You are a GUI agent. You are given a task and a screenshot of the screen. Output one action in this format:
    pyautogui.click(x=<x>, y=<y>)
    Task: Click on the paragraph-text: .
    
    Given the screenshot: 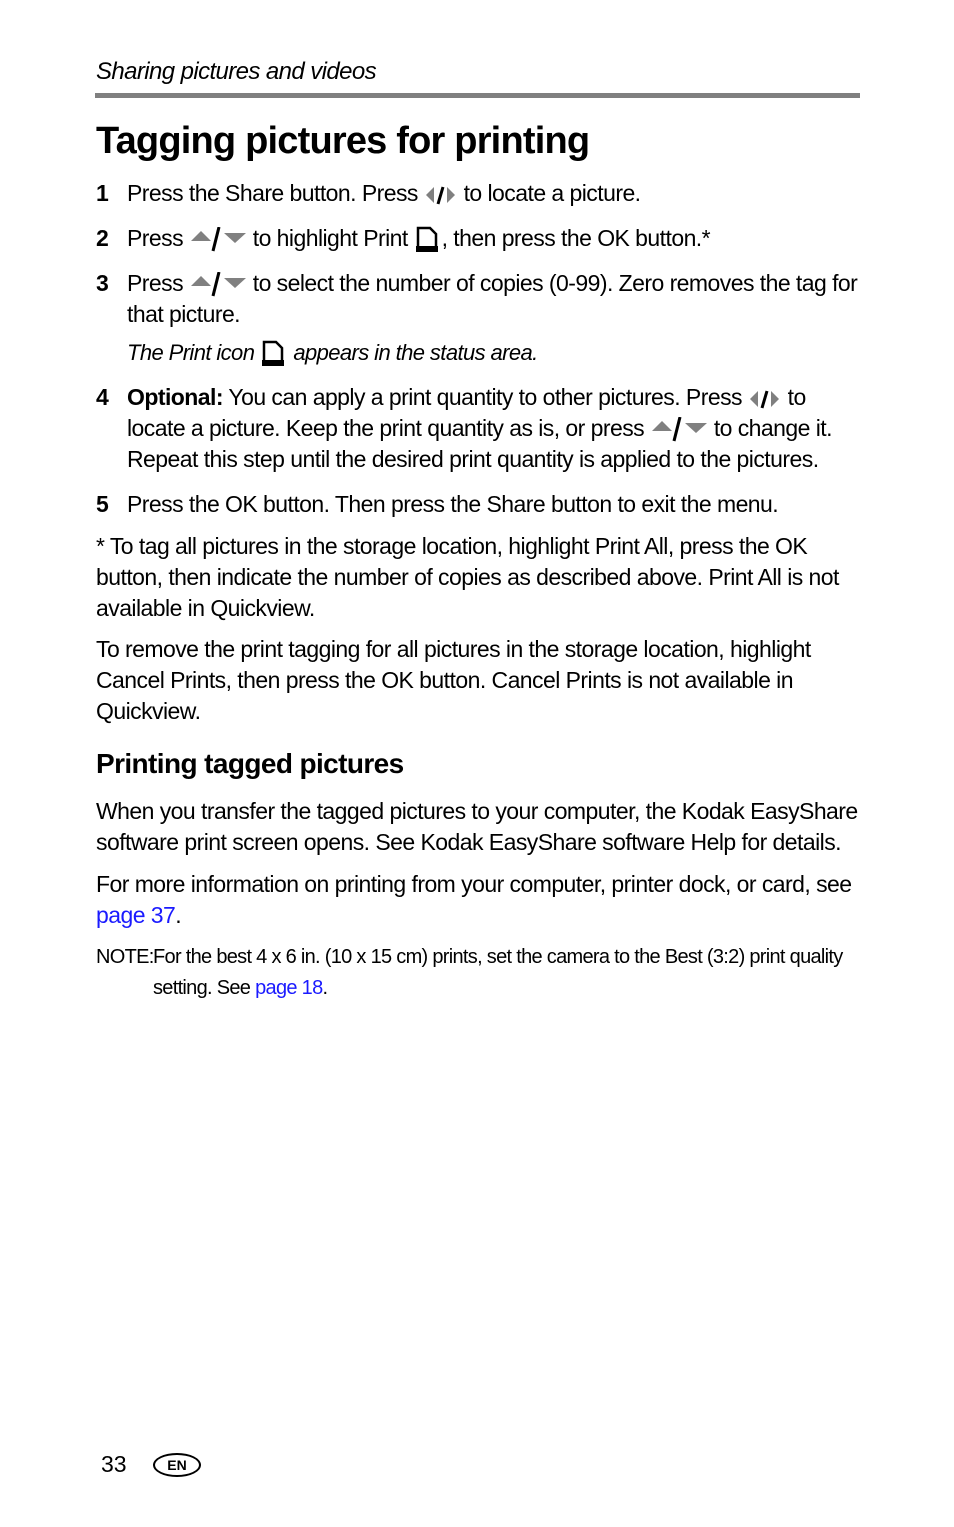 What is the action you would take?
    pyautogui.click(x=178, y=915)
    